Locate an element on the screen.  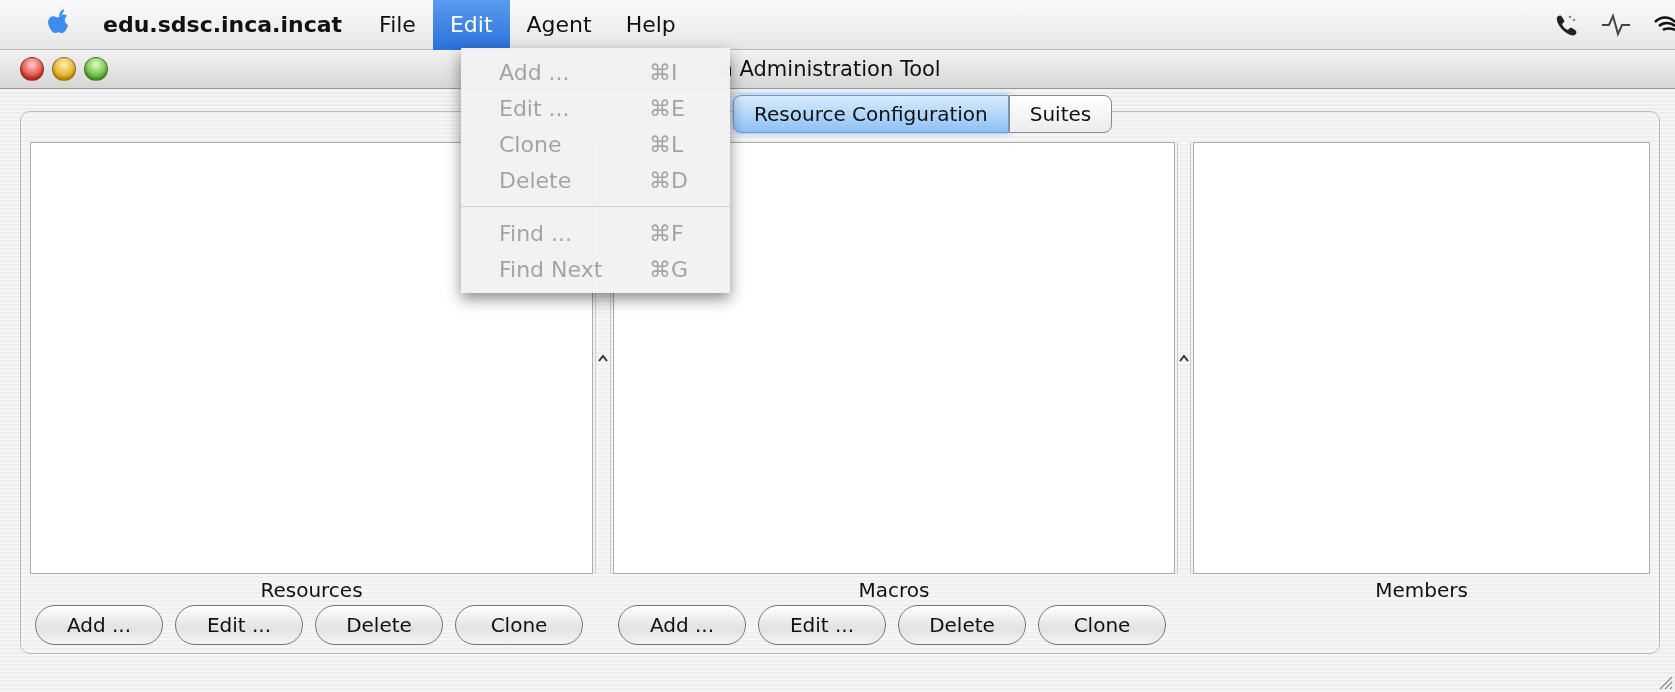
pane-label: Resources is located at coordinates (311, 591).